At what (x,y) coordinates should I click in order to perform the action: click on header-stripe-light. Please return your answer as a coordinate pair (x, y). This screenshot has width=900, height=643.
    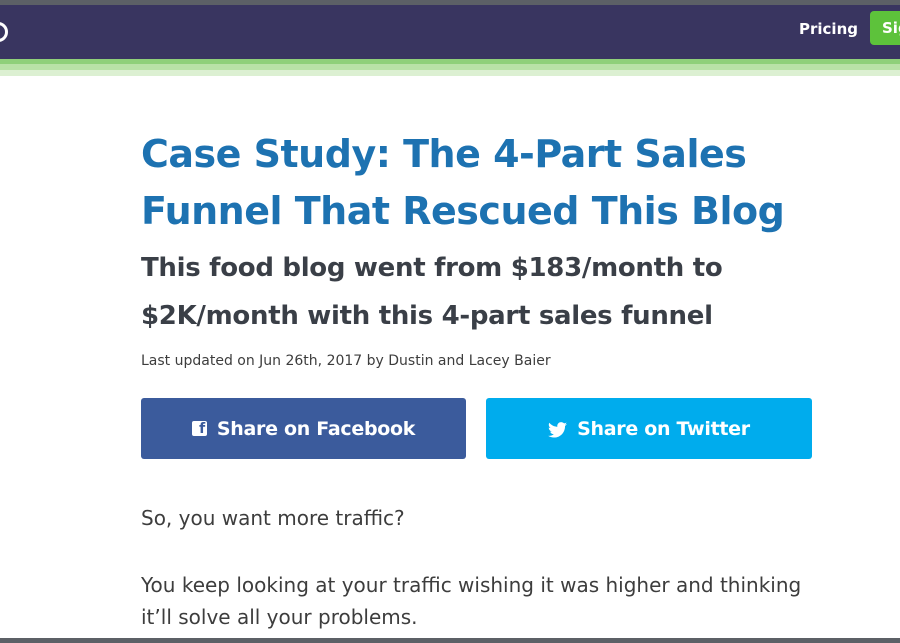
    Looking at the image, I should click on (450, 73).